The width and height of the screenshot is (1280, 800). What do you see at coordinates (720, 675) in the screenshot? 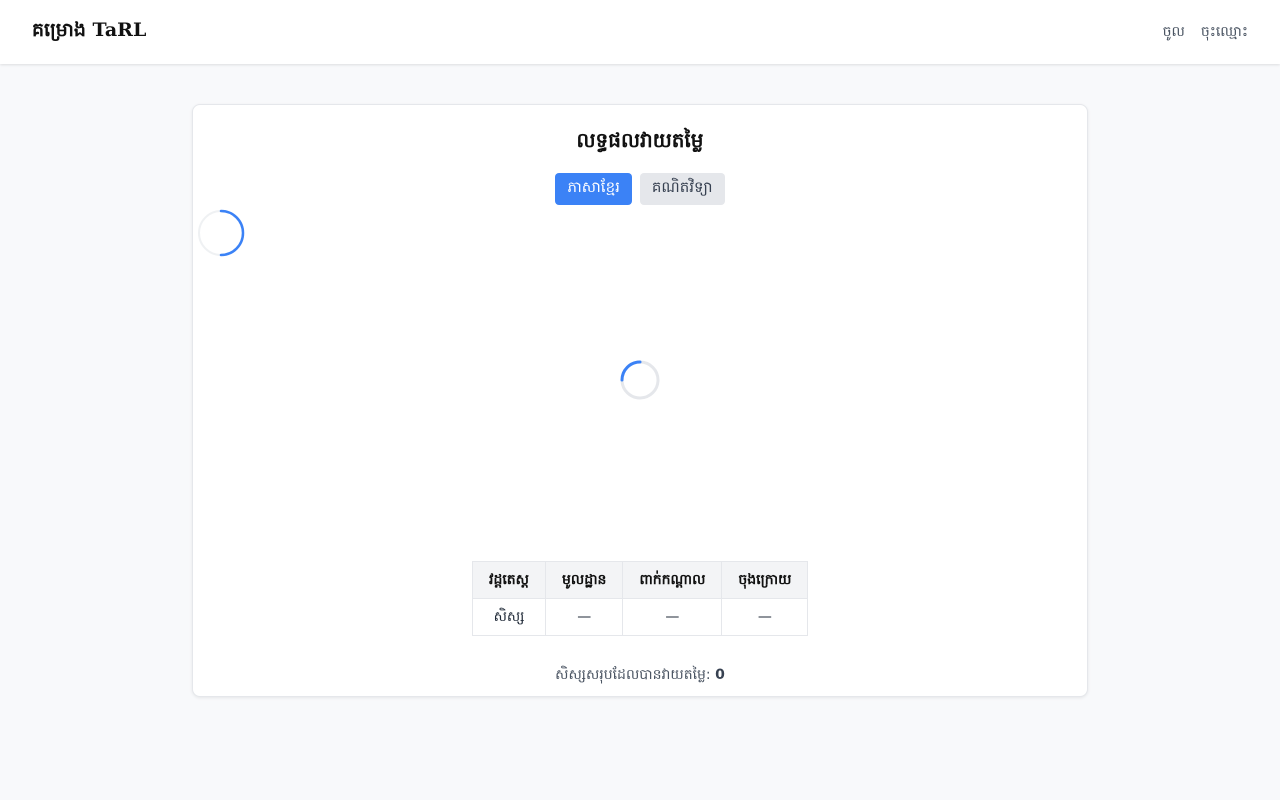
I see `total-assessed-value: 0` at bounding box center [720, 675].